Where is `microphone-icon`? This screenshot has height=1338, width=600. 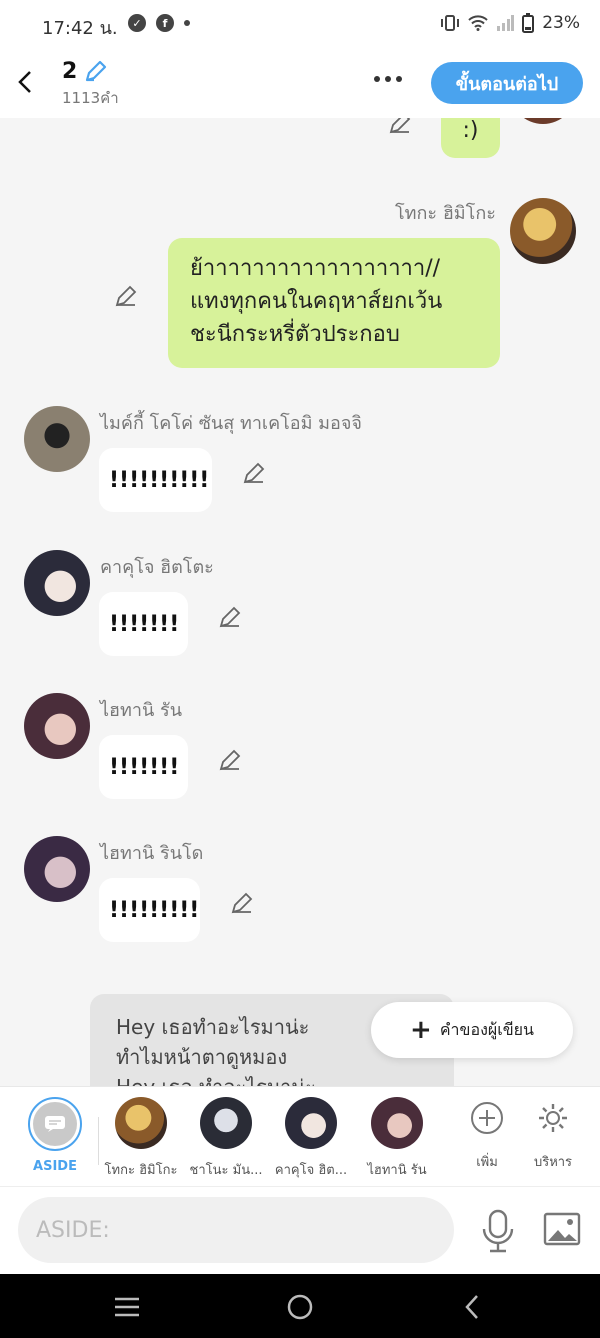 microphone-icon is located at coordinates (498, 1231).